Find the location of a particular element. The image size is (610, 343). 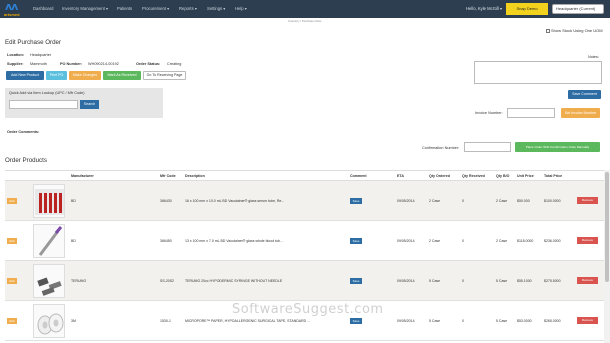

mark-as-received-button: Mark As Received is located at coordinates (122, 75).